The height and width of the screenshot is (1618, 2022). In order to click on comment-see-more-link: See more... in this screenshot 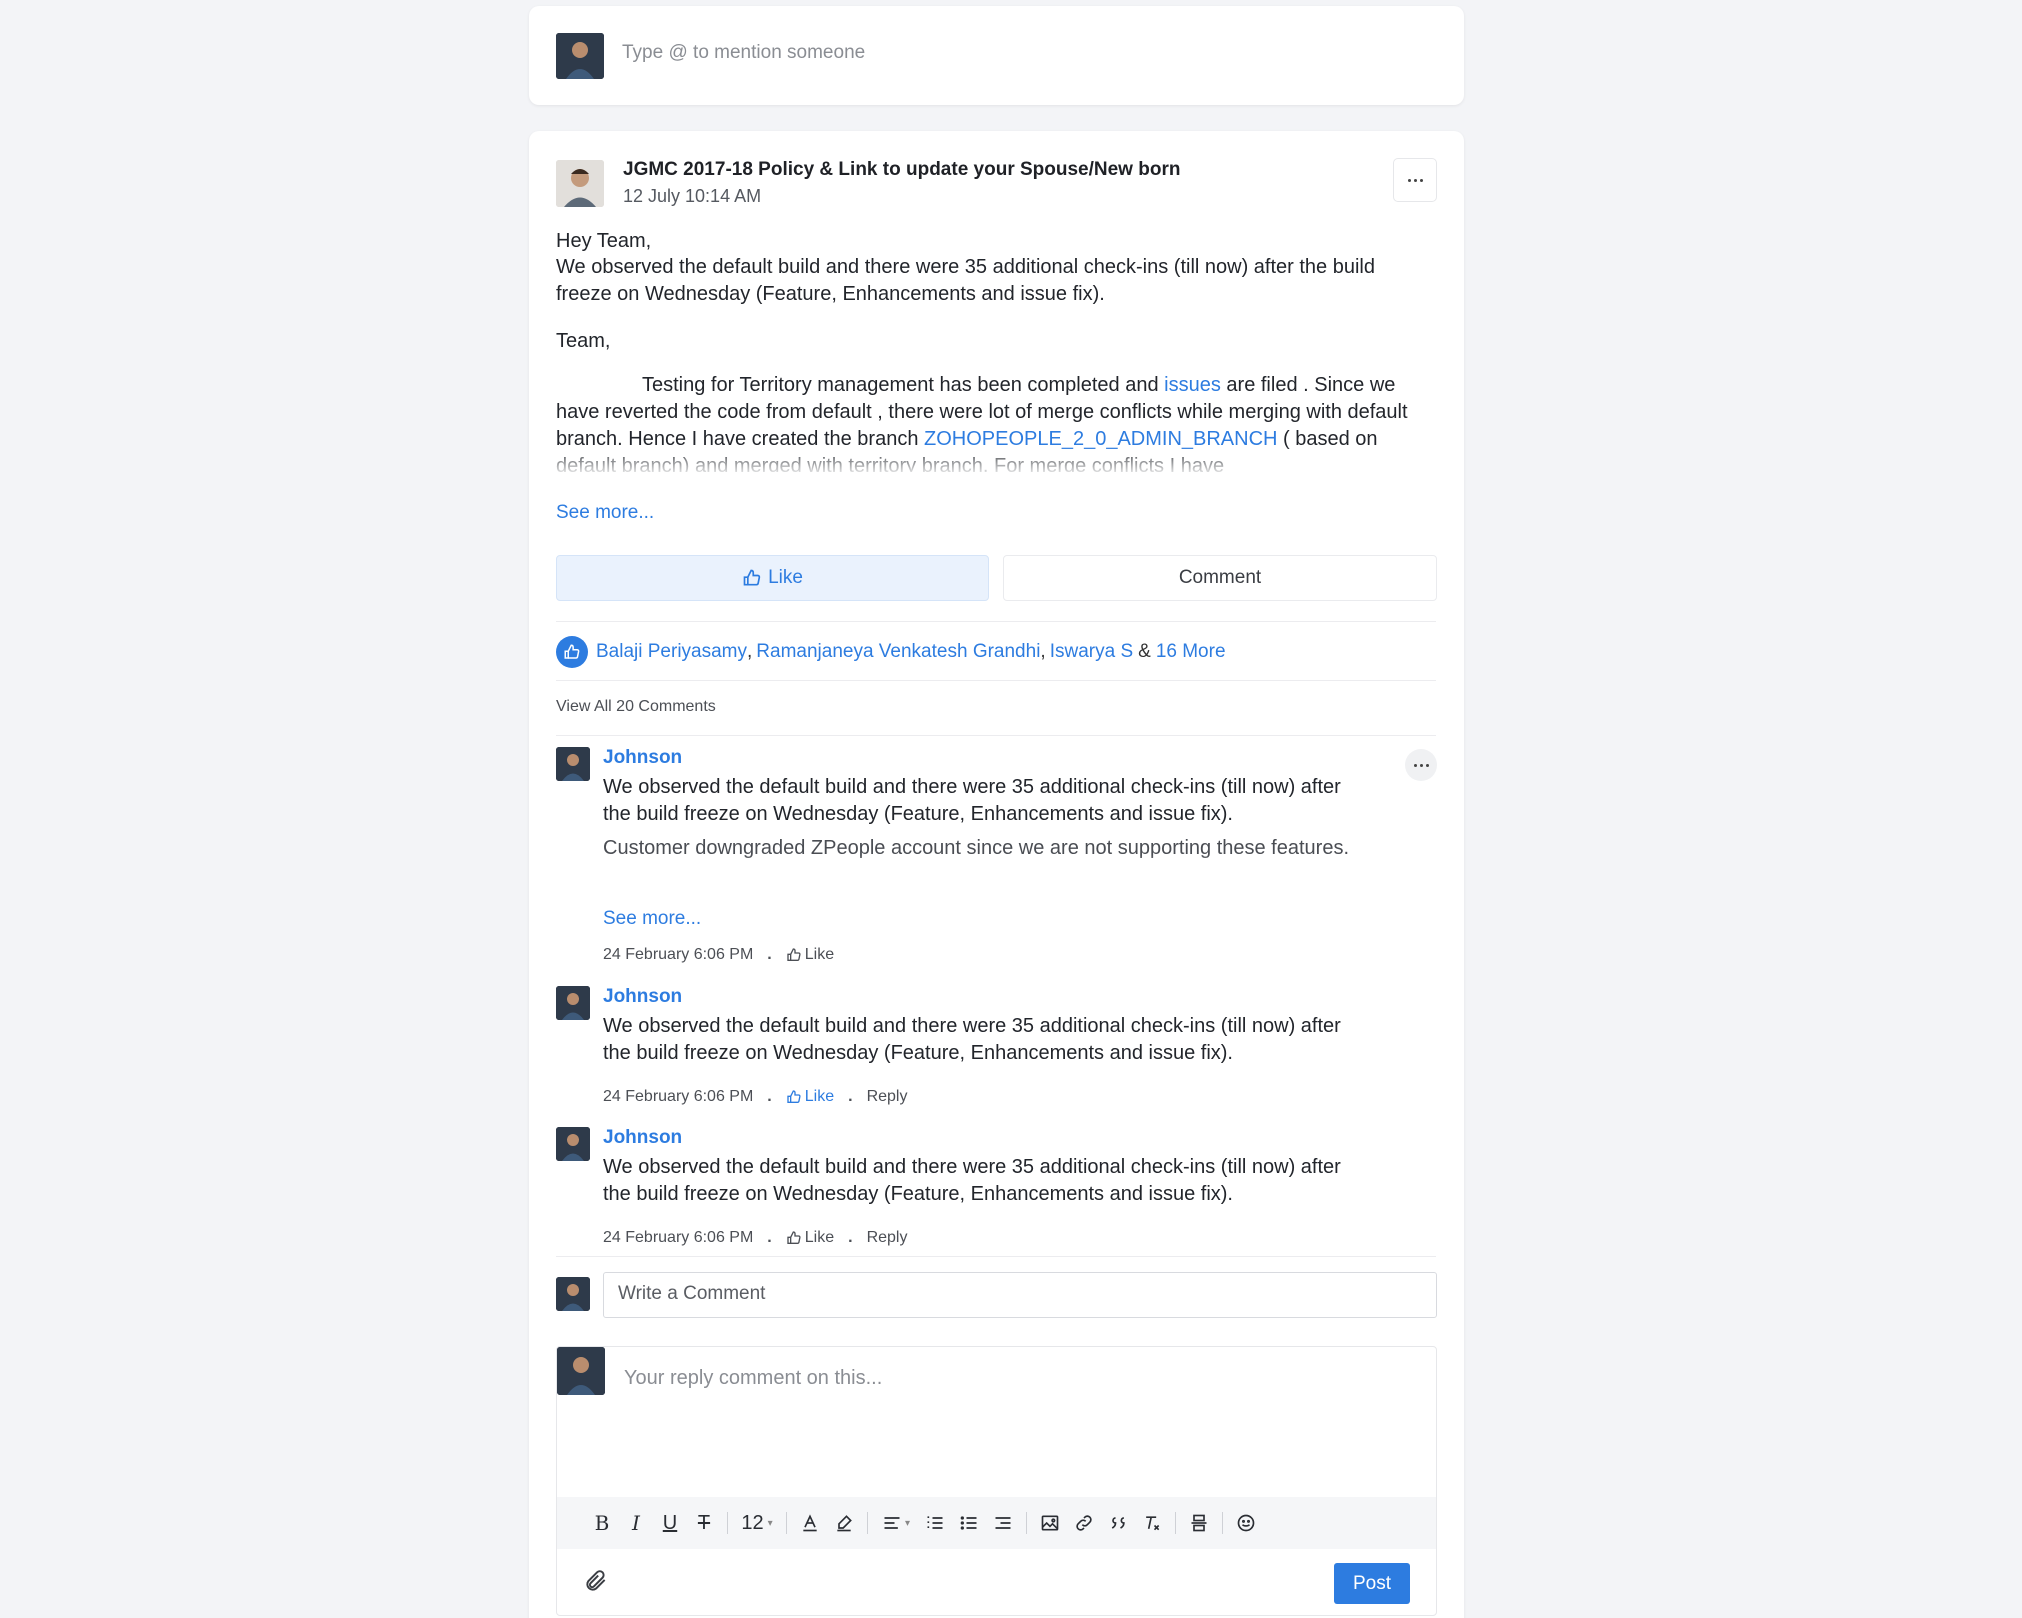, I will do `click(652, 919)`.